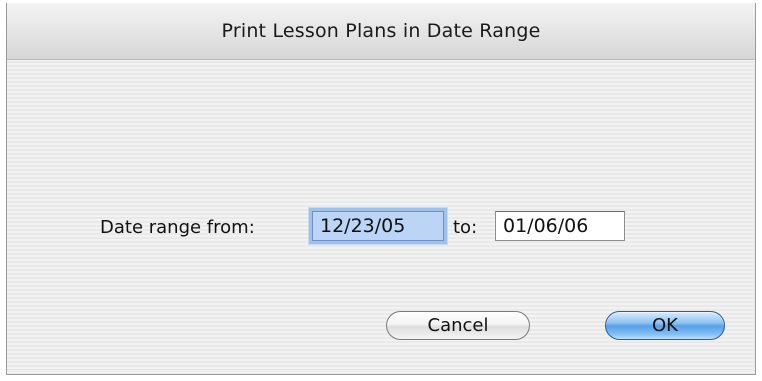  I want to click on date-range-from-label: Date range from:, so click(177, 227).